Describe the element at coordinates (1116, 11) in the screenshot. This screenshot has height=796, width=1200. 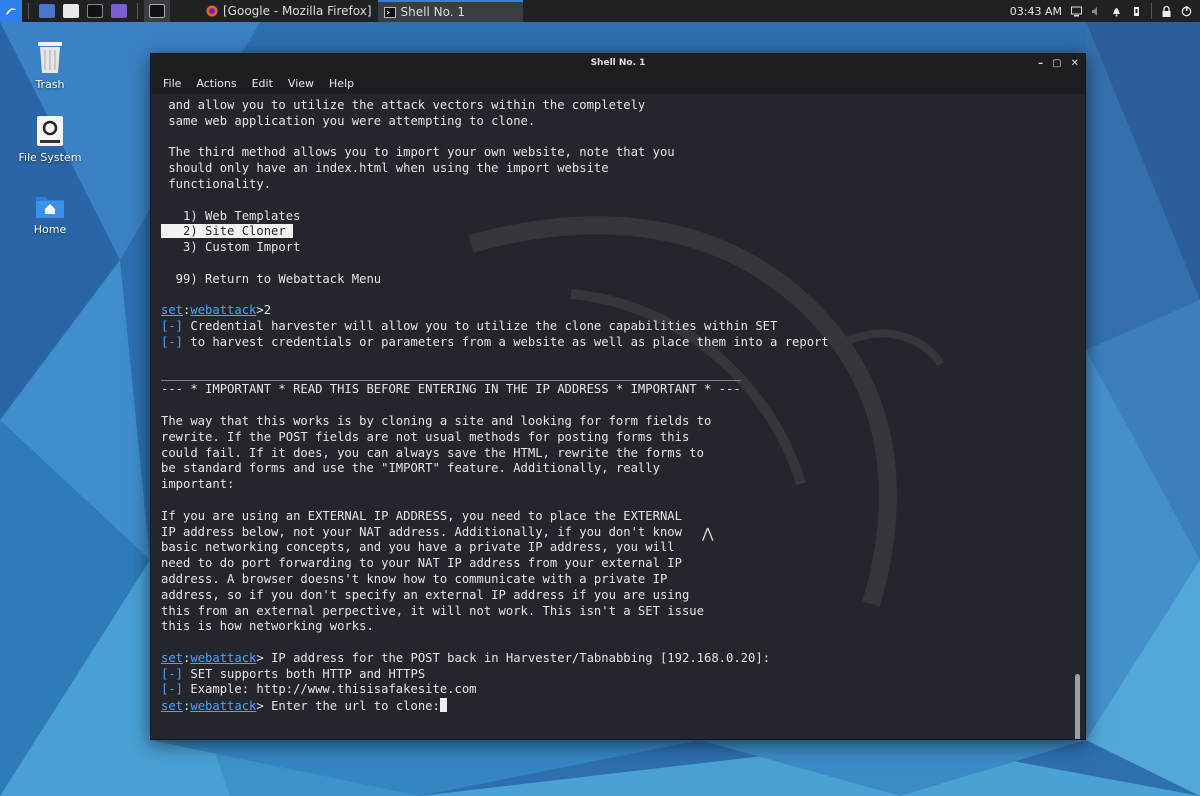
I see `notification-bell-icon` at that location.